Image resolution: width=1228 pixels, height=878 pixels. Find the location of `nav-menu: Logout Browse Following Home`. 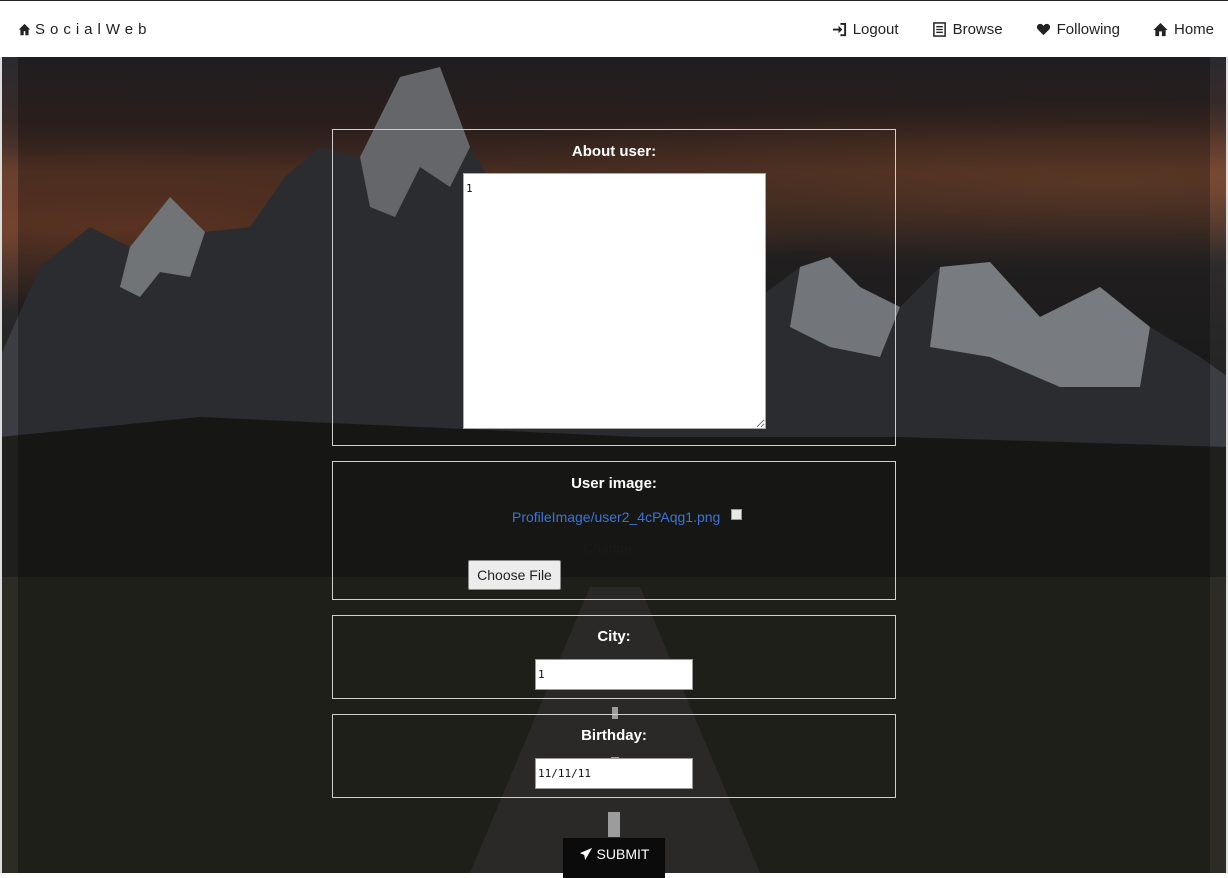

nav-menu: Logout Browse Following Home is located at coordinates (1006, 29).